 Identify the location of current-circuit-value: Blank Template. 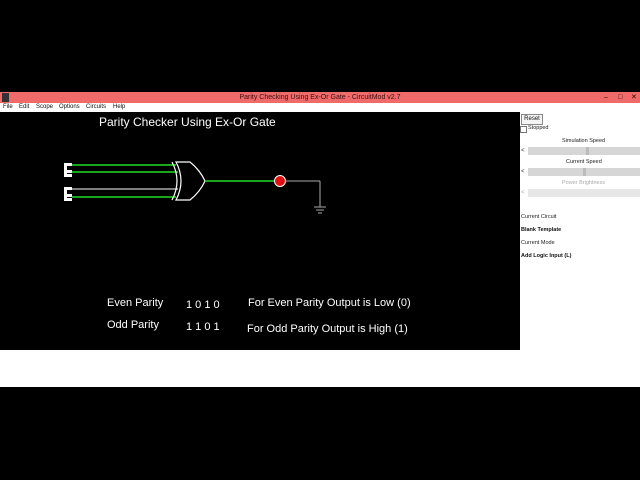
(541, 230).